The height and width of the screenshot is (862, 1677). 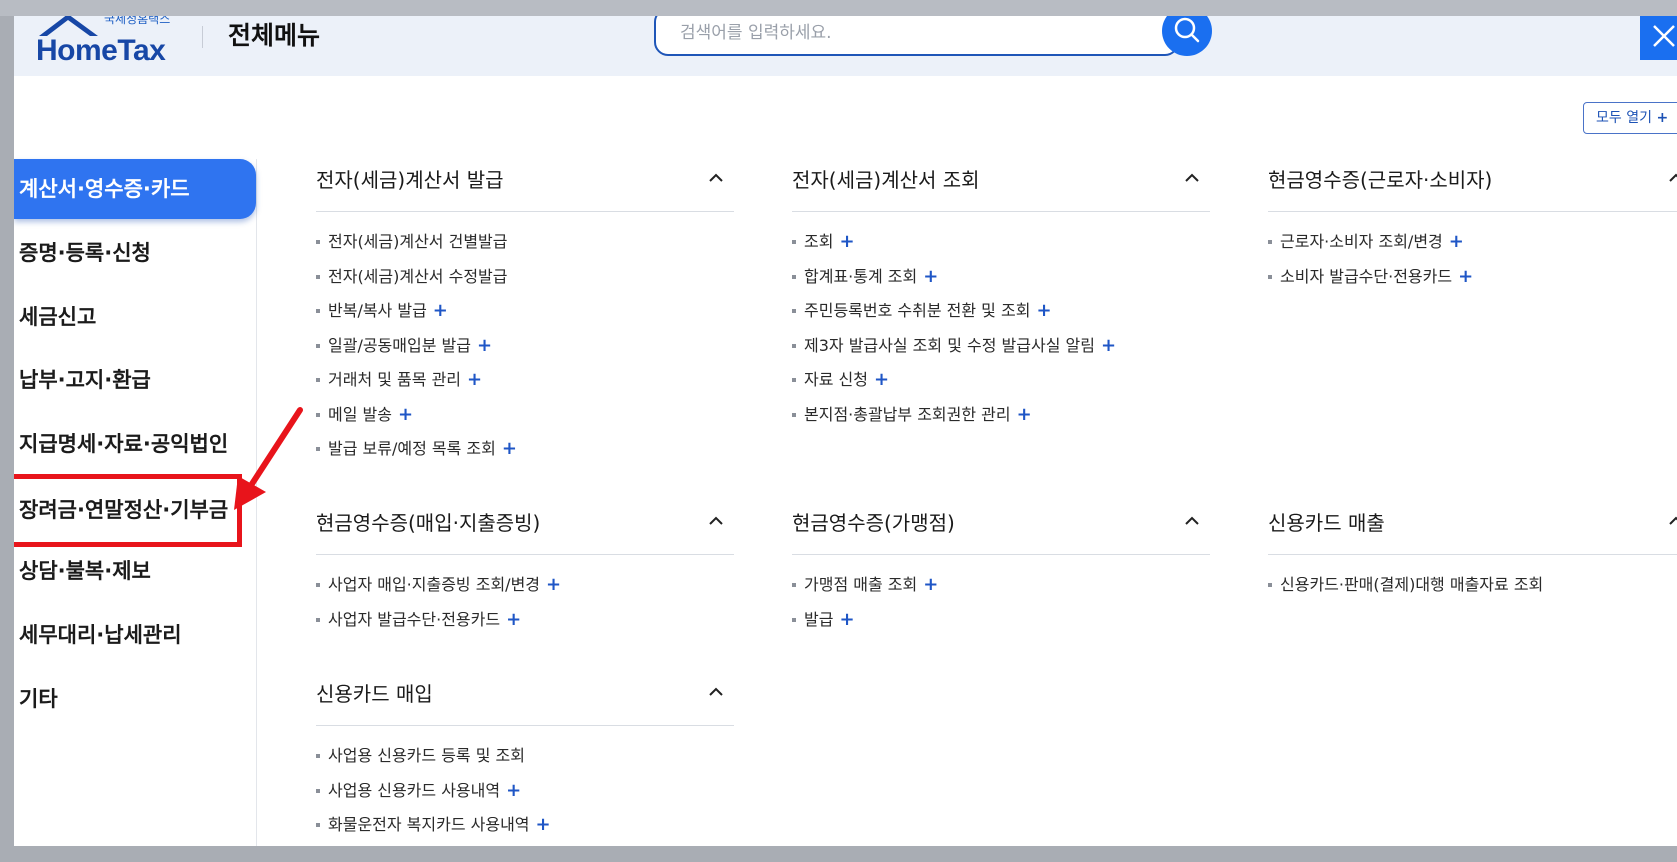 I want to click on group-items: 근로자·소비자 조회/변경 + 소비자 발급수단·전용카드 +, so click(x=1370, y=265).